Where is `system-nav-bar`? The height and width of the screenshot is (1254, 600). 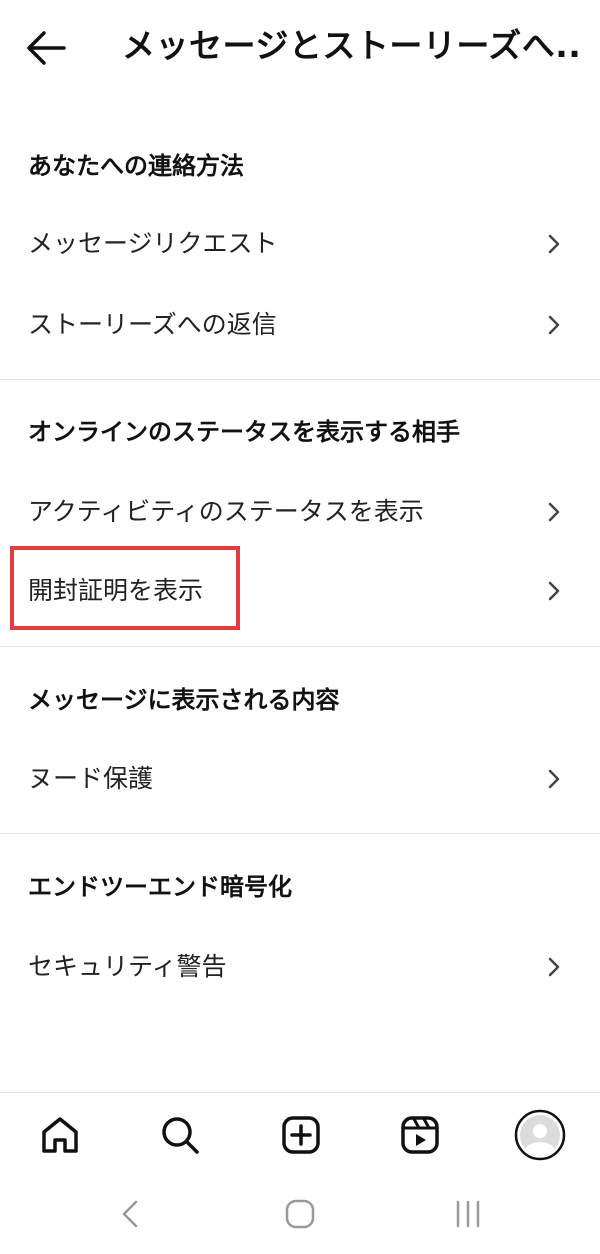 system-nav-bar is located at coordinates (300, 1218).